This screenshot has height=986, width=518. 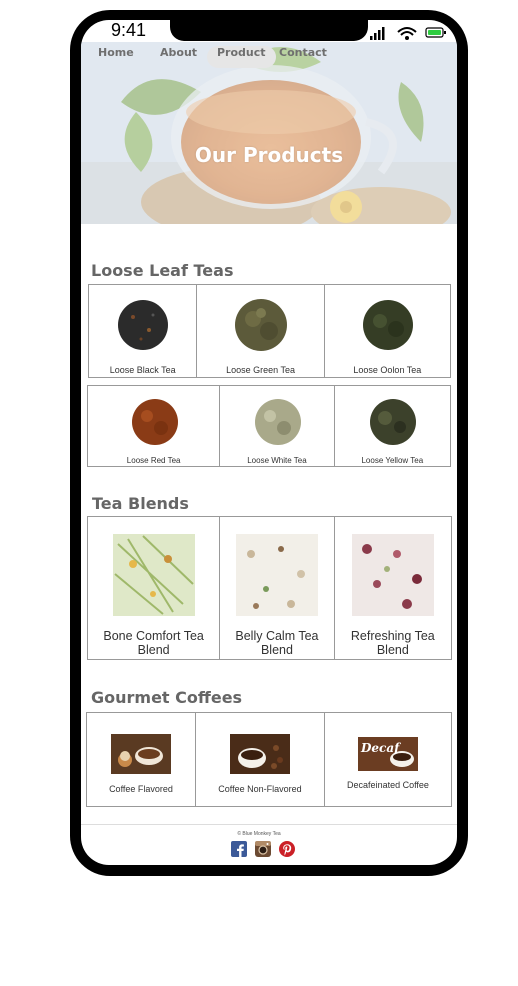 I want to click on decaf-coffee-image: Decaf, so click(x=388, y=754).